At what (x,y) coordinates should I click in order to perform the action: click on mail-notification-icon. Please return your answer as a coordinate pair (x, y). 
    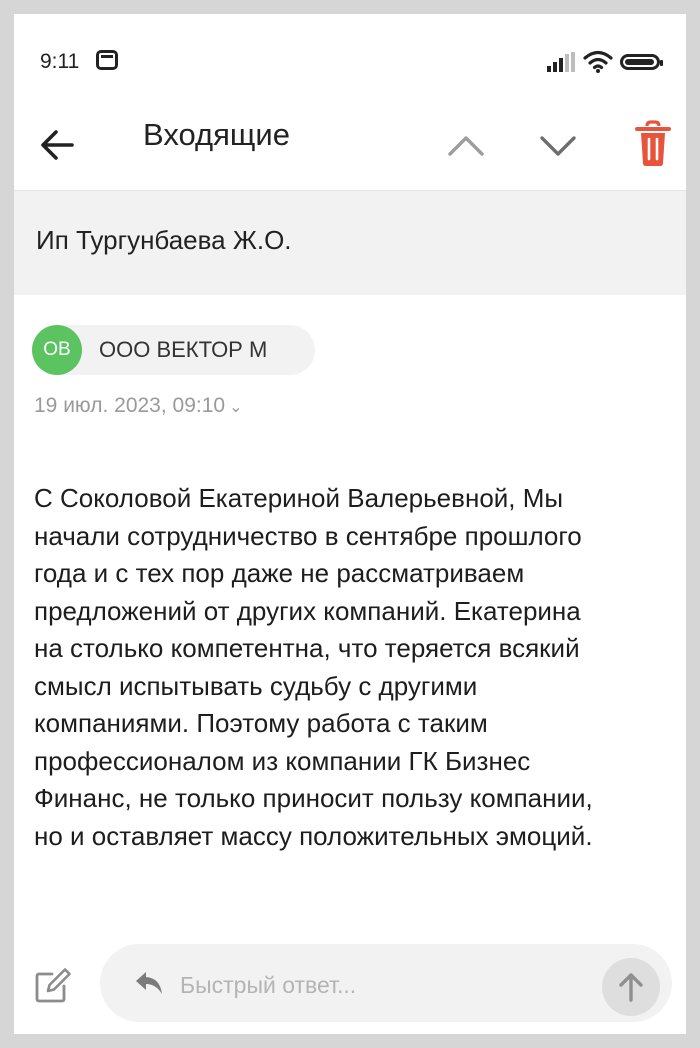
    Looking at the image, I should click on (107, 60).